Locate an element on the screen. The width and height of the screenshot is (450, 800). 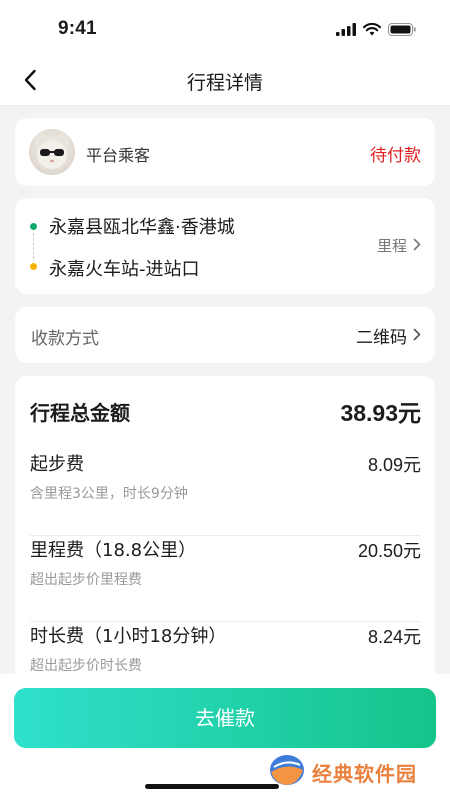
status-bar: 9:41 is located at coordinates (225, 29).